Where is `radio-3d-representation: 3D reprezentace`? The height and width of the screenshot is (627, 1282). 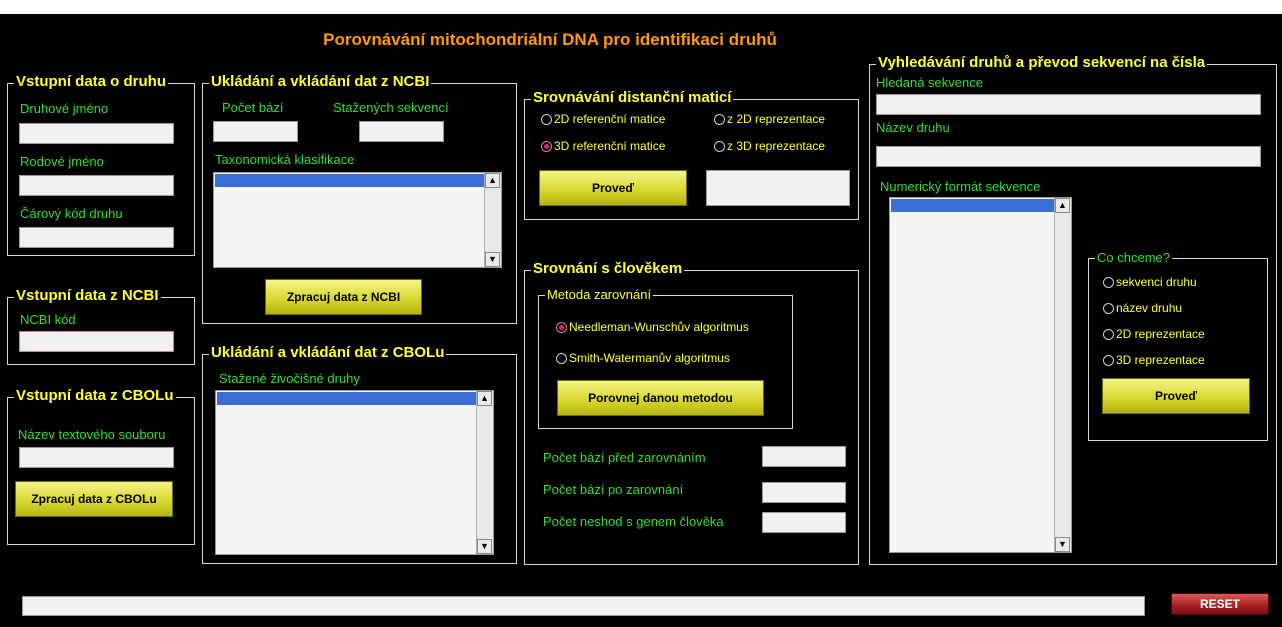
radio-3d-representation: 3D reprezentace is located at coordinates (1154, 360).